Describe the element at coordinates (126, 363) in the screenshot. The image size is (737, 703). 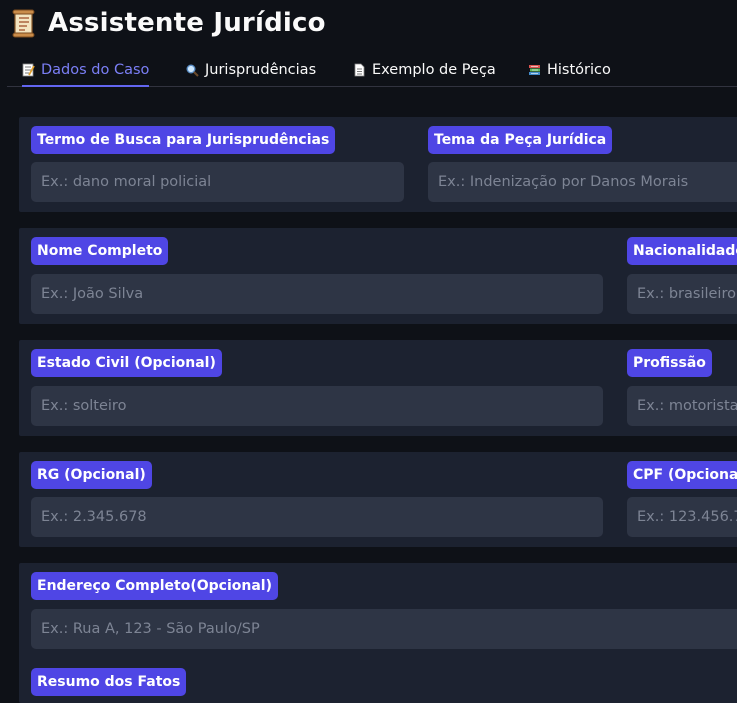
I see `estado-civil-label: Estado Civil (Opcional)` at that location.